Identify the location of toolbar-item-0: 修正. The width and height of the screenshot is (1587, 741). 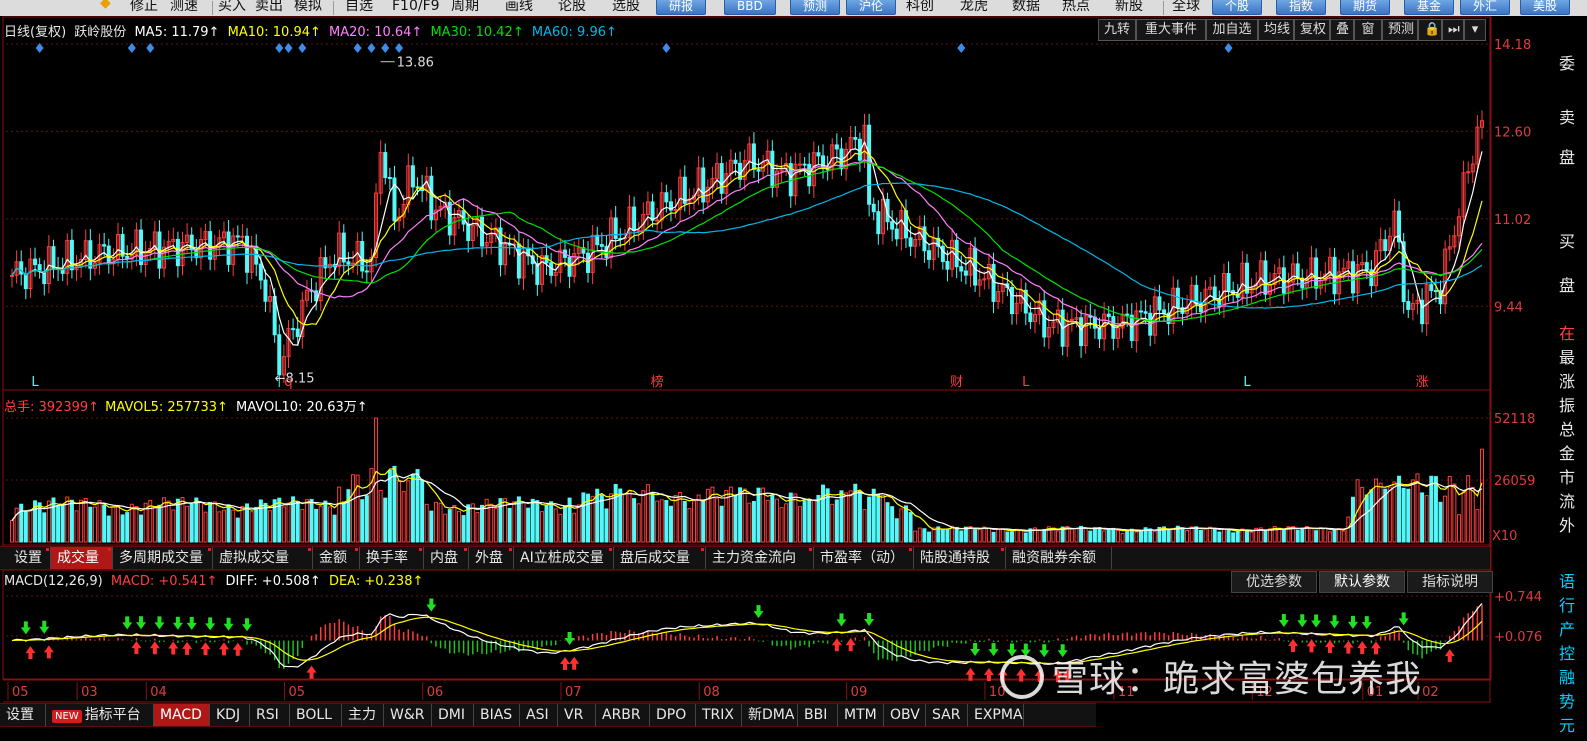
(144, 8).